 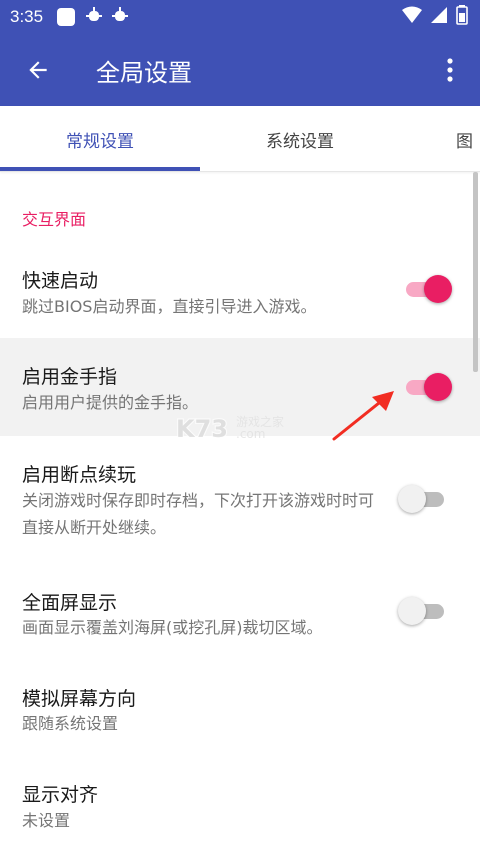 What do you see at coordinates (412, 17) in the screenshot?
I see `wifi-icon` at bounding box center [412, 17].